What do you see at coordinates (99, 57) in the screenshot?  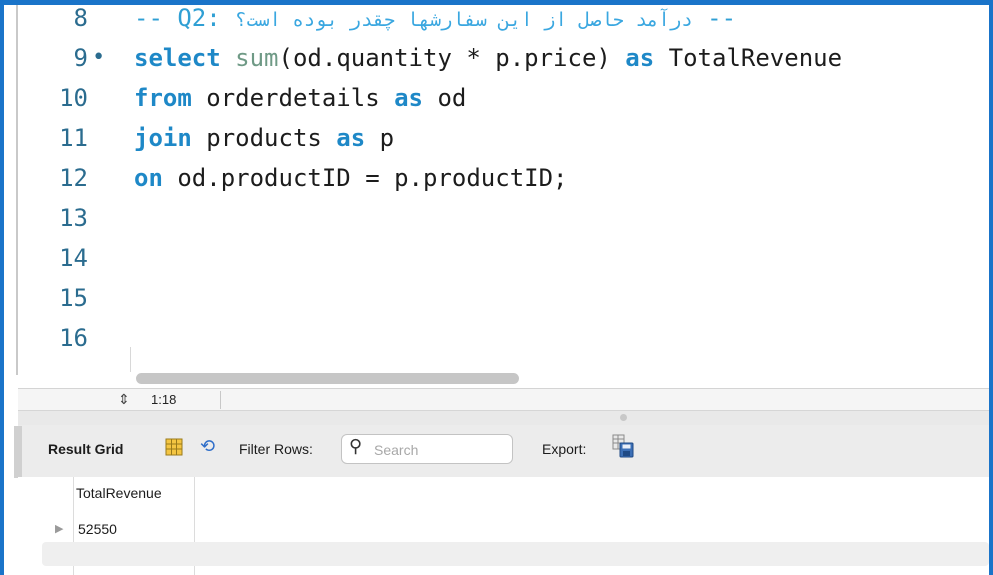 I see `statement-marker-icon: •` at bounding box center [99, 57].